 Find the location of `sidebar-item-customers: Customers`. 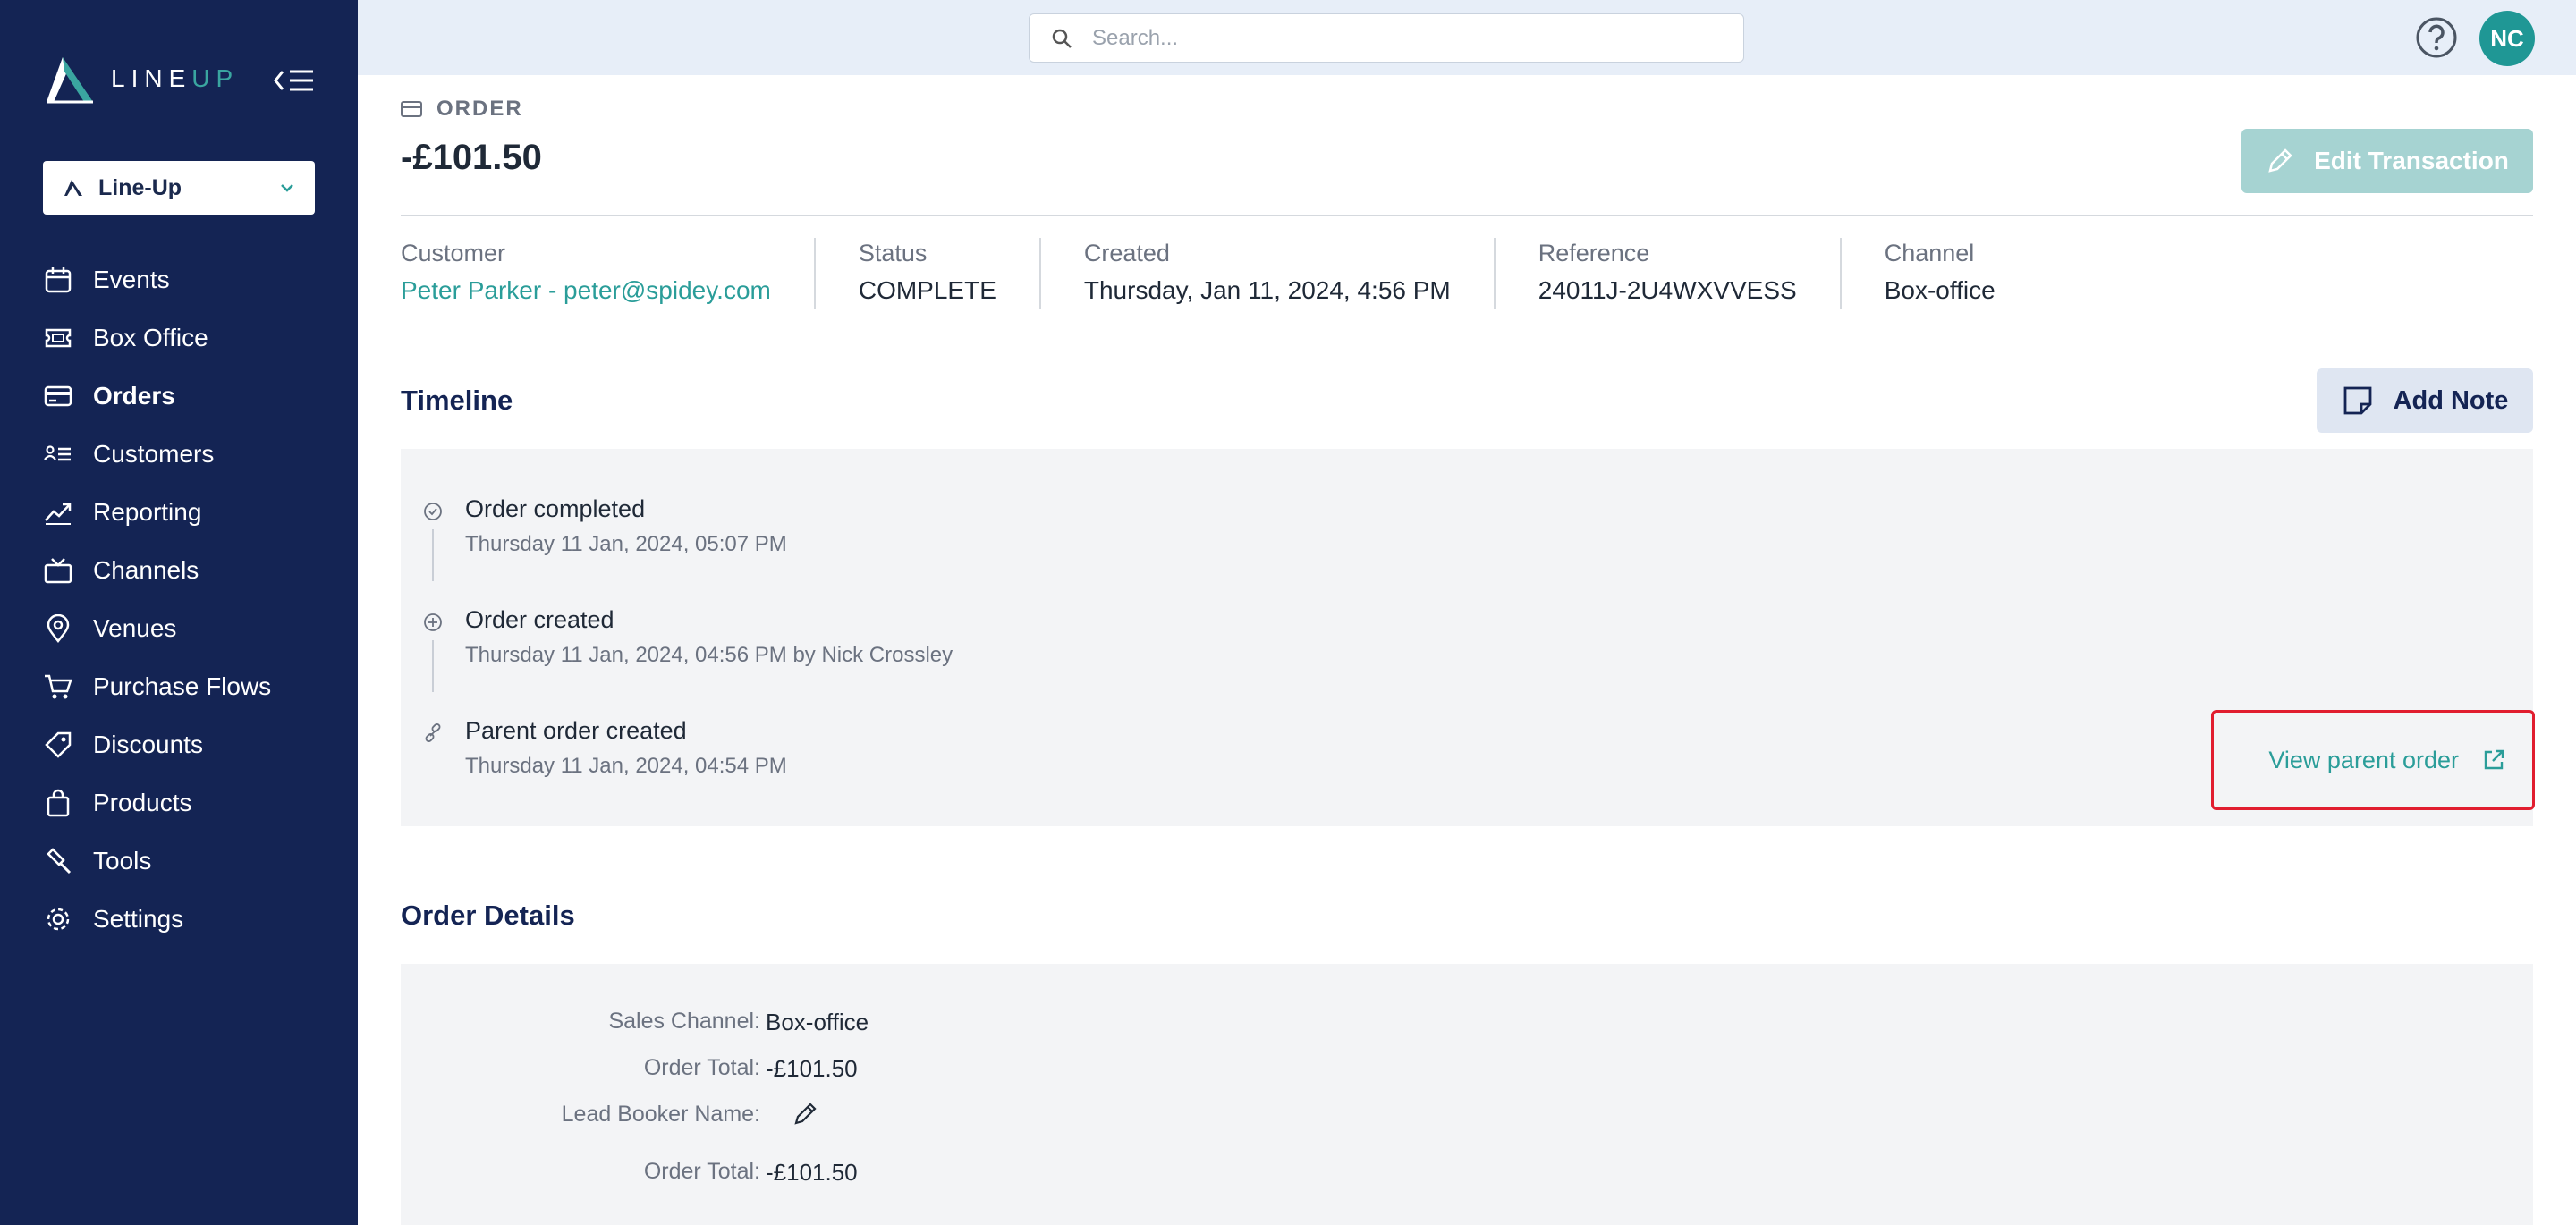

sidebar-item-customers: Customers is located at coordinates (186, 454).